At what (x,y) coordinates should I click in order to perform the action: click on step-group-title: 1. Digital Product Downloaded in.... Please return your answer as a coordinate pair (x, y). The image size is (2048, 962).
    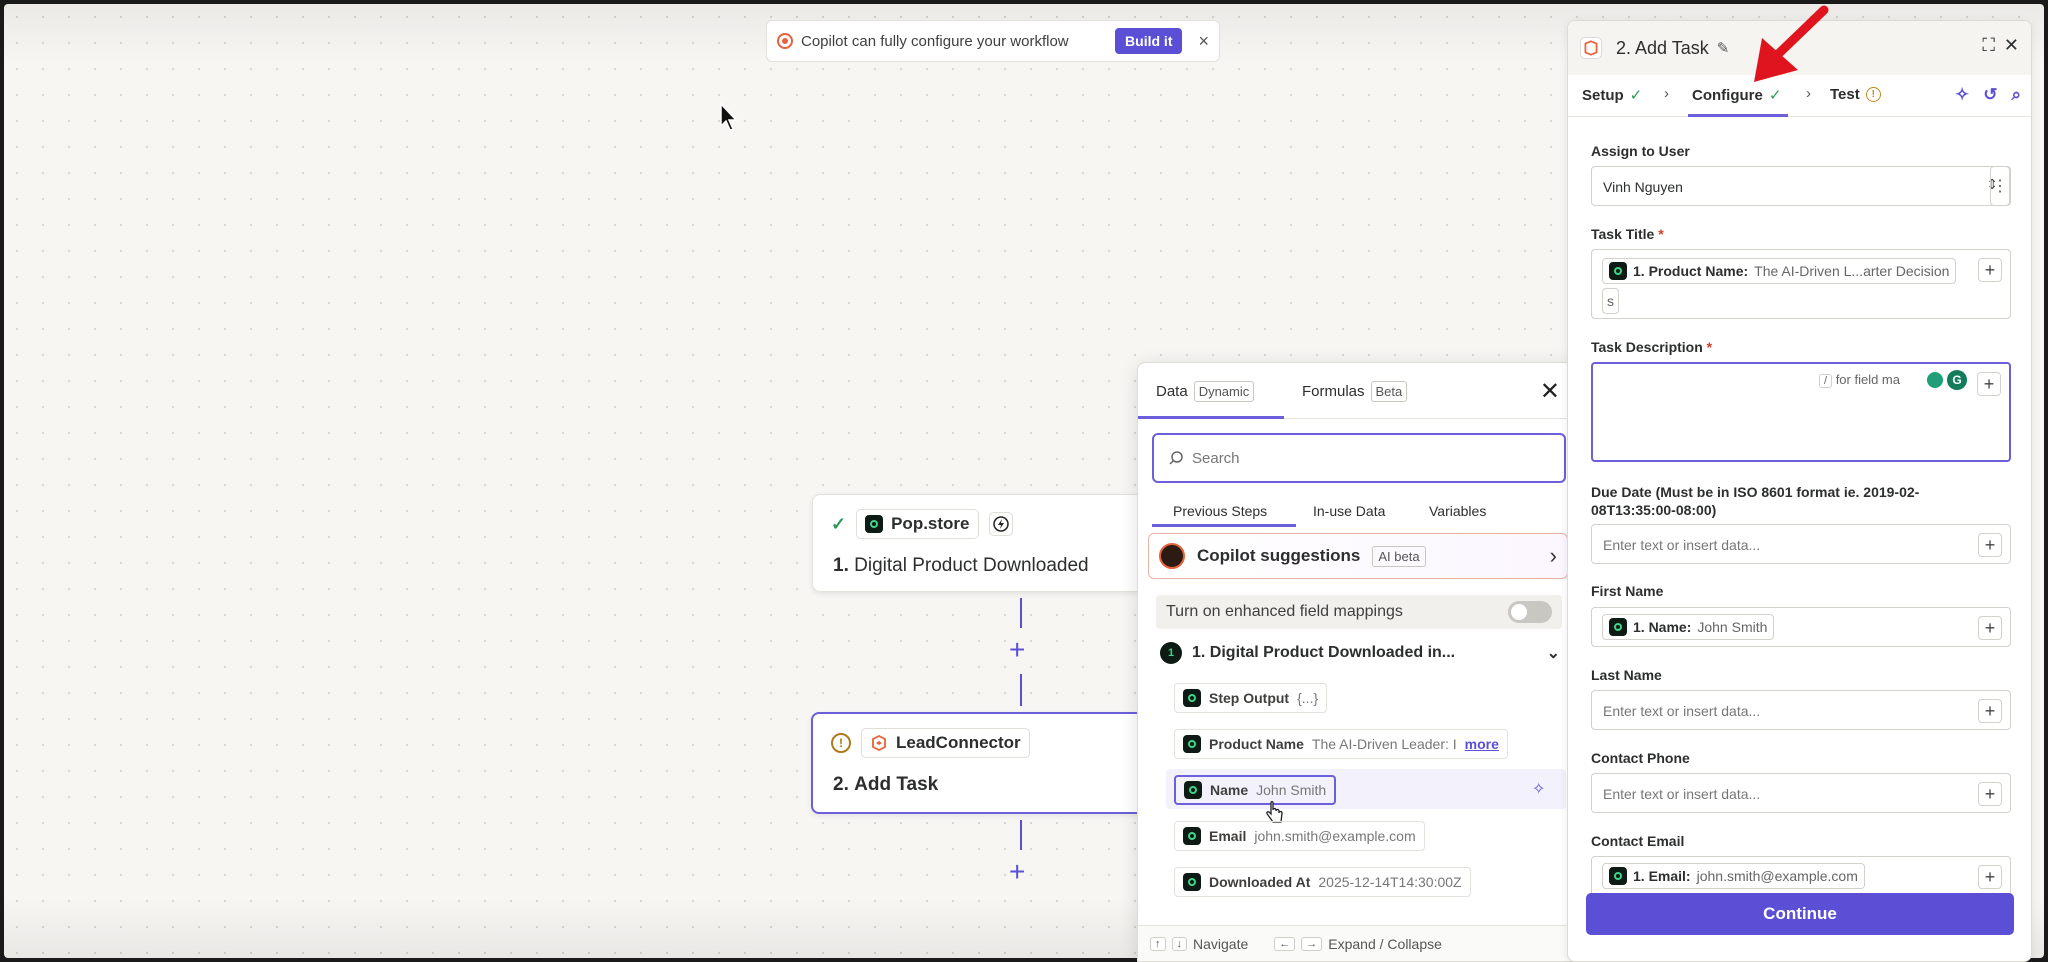
    Looking at the image, I should click on (1324, 652).